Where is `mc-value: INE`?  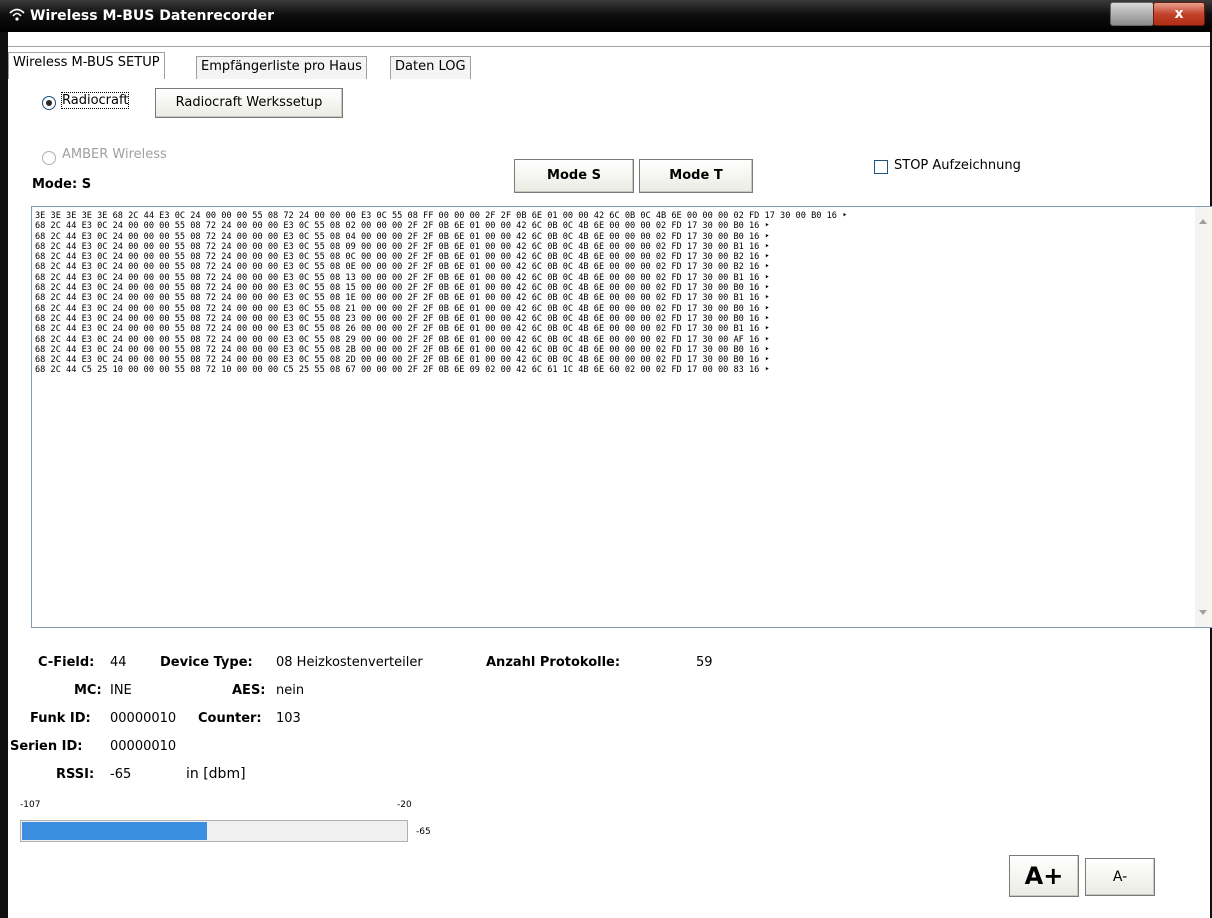
mc-value: INE is located at coordinates (121, 690).